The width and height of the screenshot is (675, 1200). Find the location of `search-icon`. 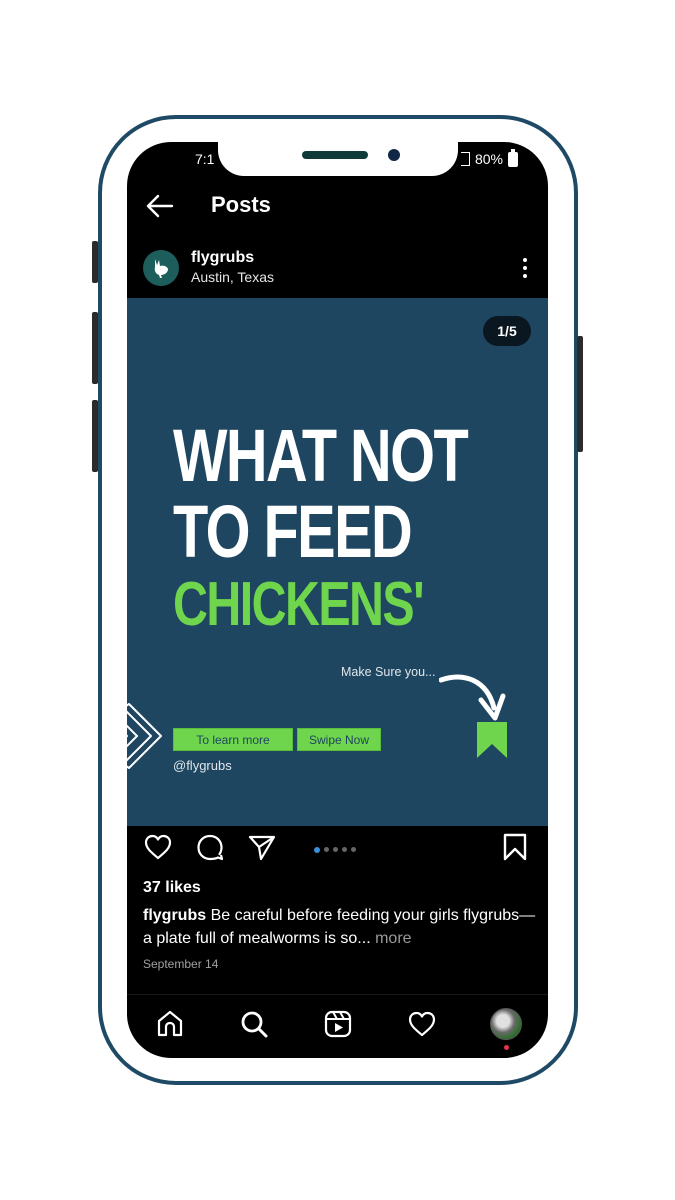

search-icon is located at coordinates (254, 1024).